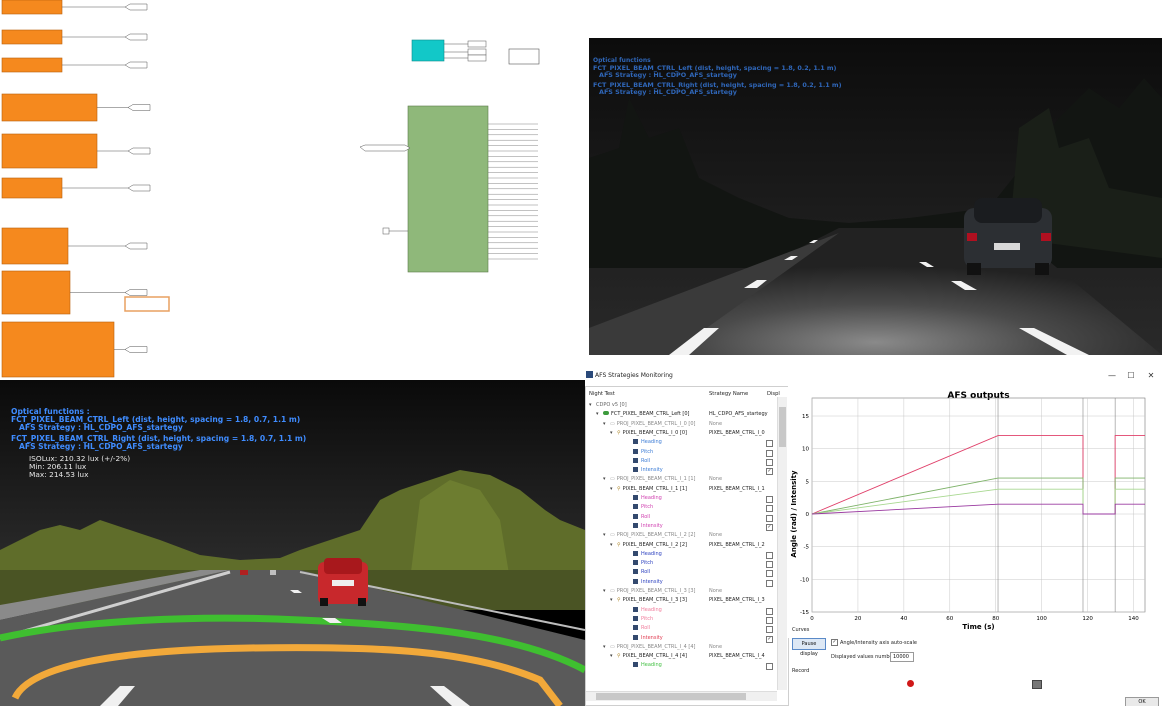  What do you see at coordinates (910, 683) in the screenshot?
I see `record-icon` at bounding box center [910, 683].